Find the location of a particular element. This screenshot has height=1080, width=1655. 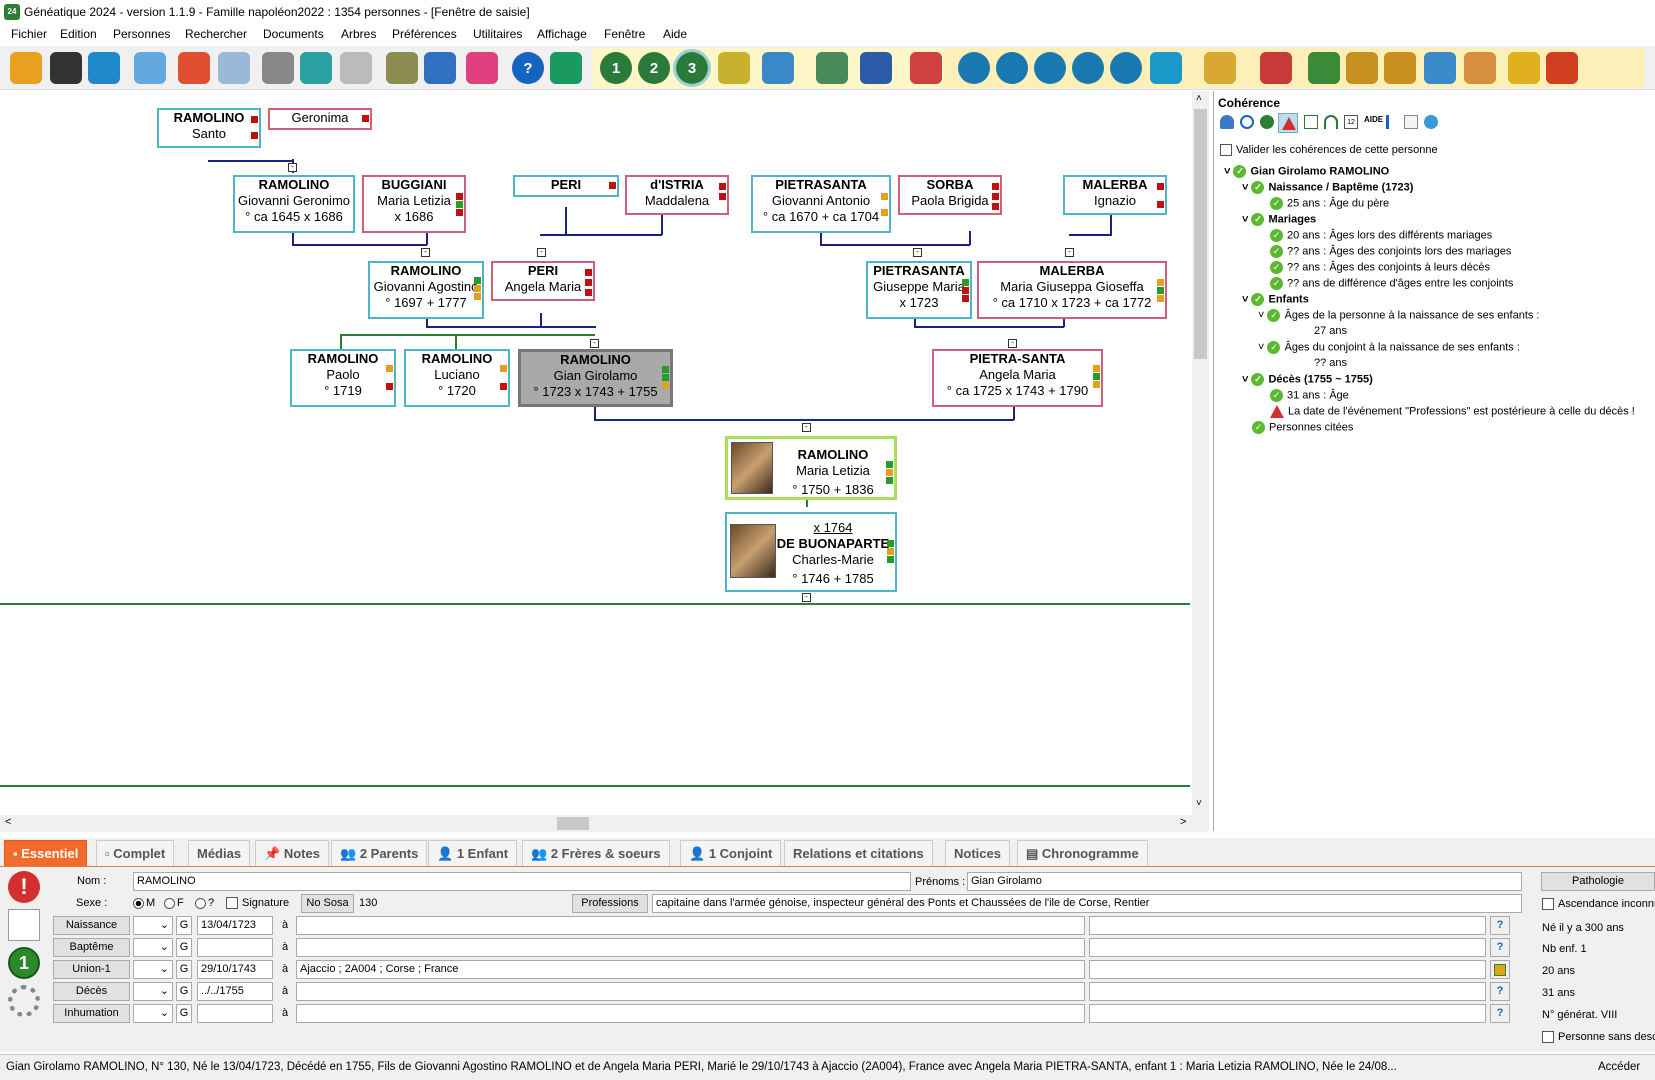

keyboard-icon is located at coordinates (278, 68).